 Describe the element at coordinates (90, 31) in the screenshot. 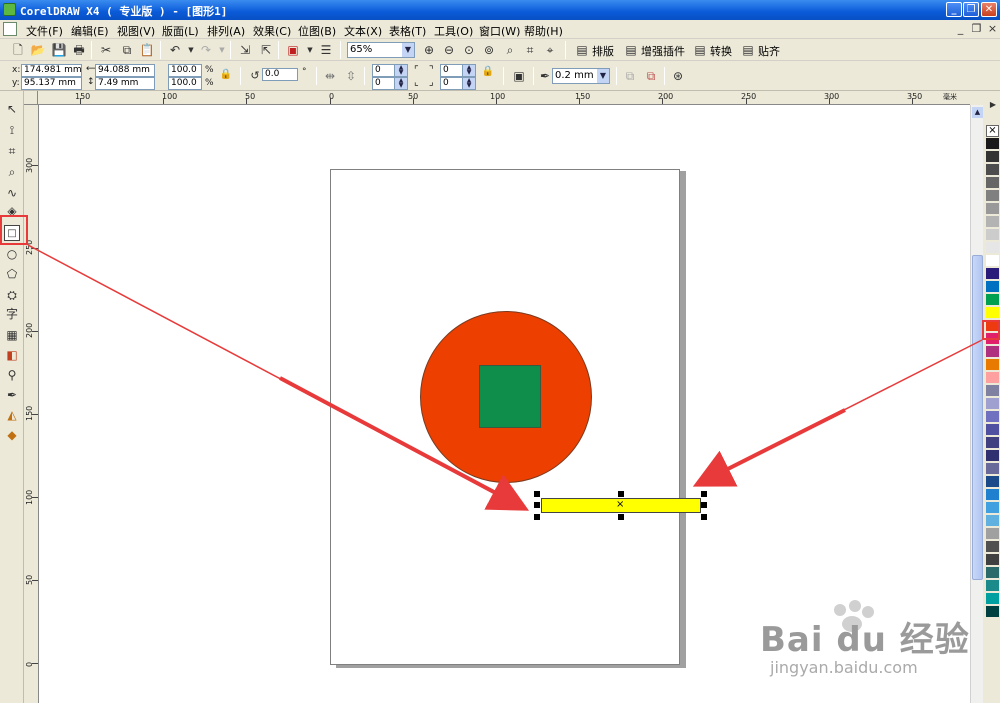

I see `menu-edit: 编辑(E)` at that location.